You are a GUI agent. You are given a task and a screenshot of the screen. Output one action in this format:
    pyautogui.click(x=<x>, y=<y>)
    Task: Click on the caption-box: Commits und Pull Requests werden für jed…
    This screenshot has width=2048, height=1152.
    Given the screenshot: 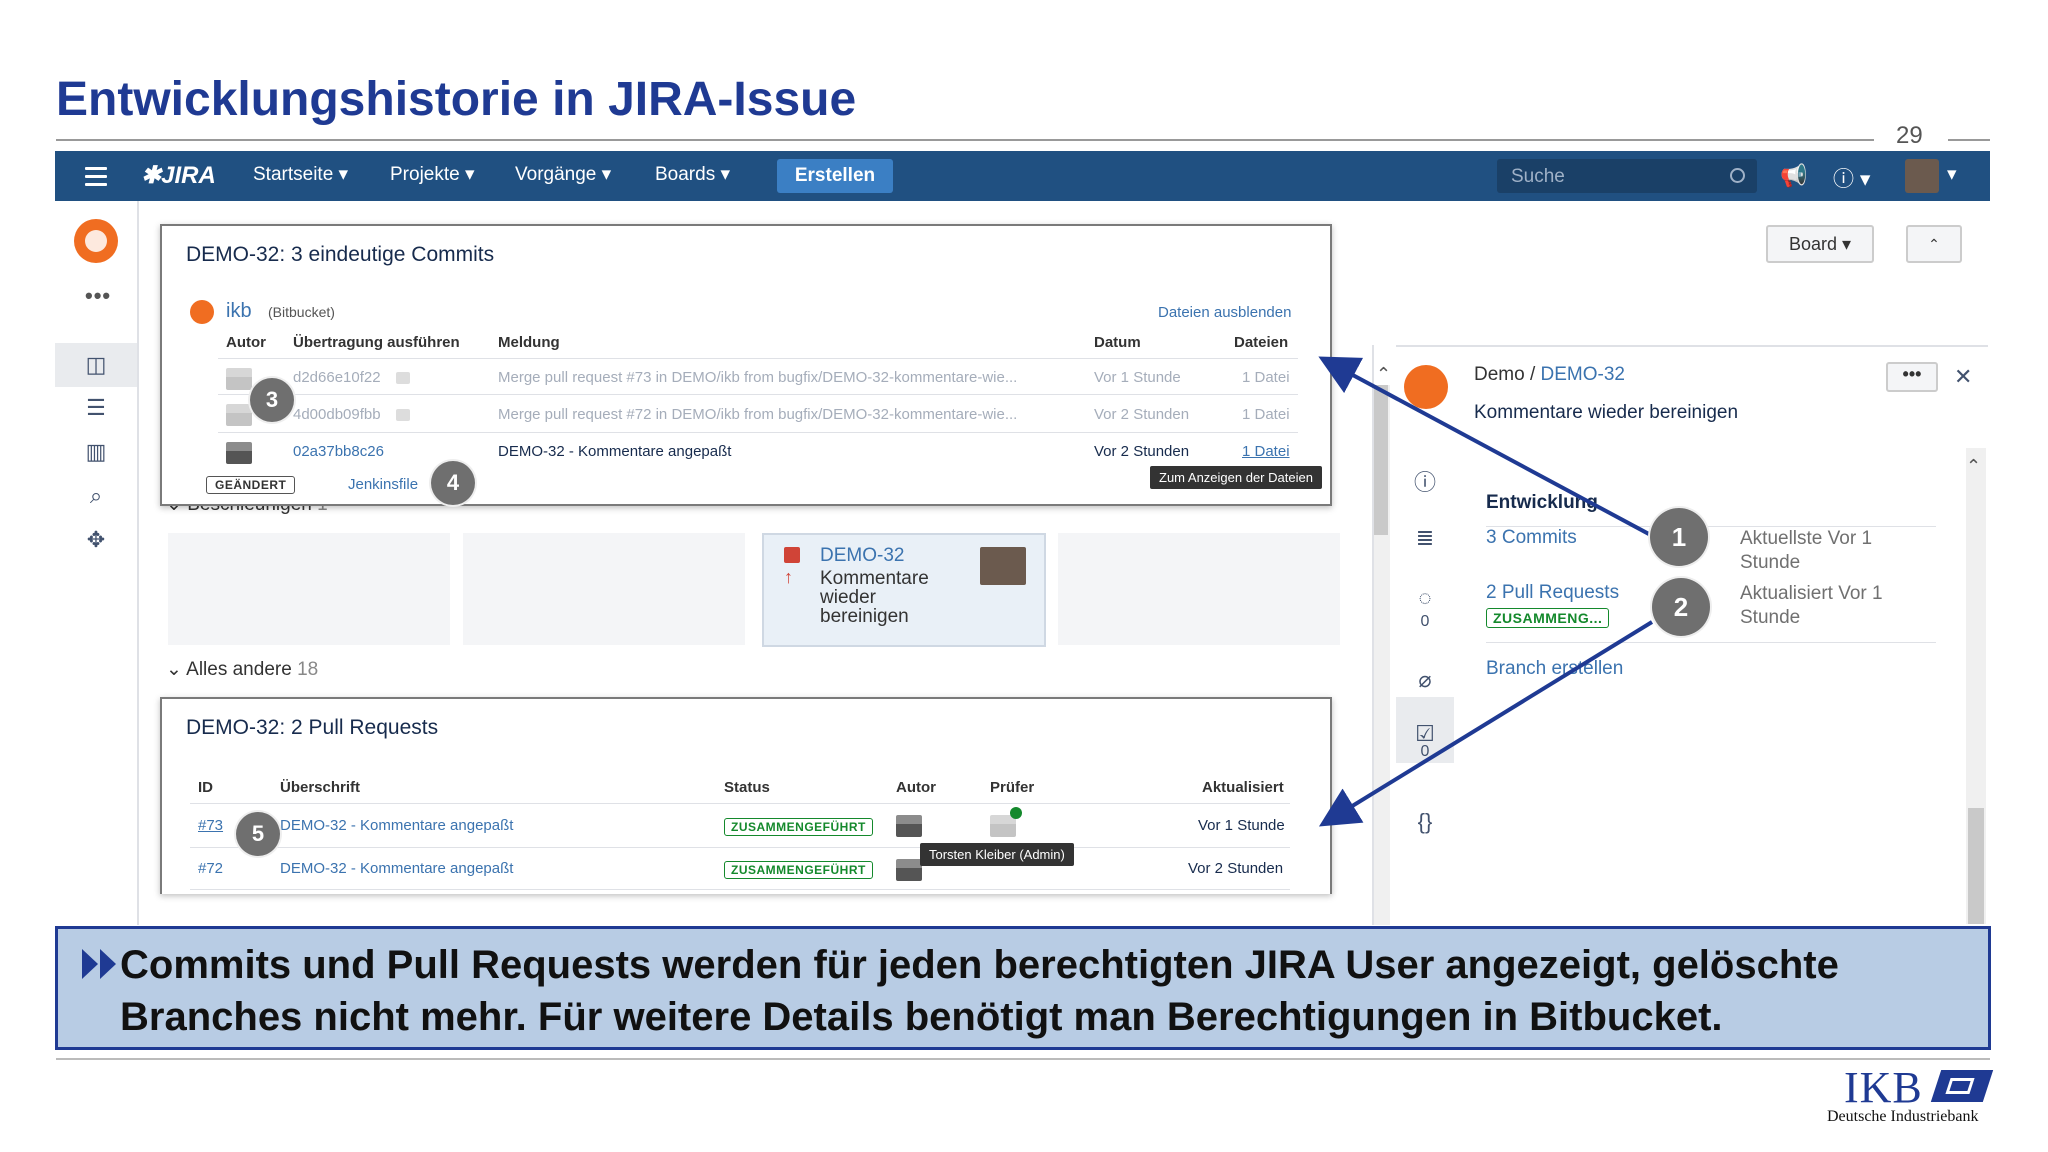 What is the action you would take?
    pyautogui.click(x=1023, y=988)
    